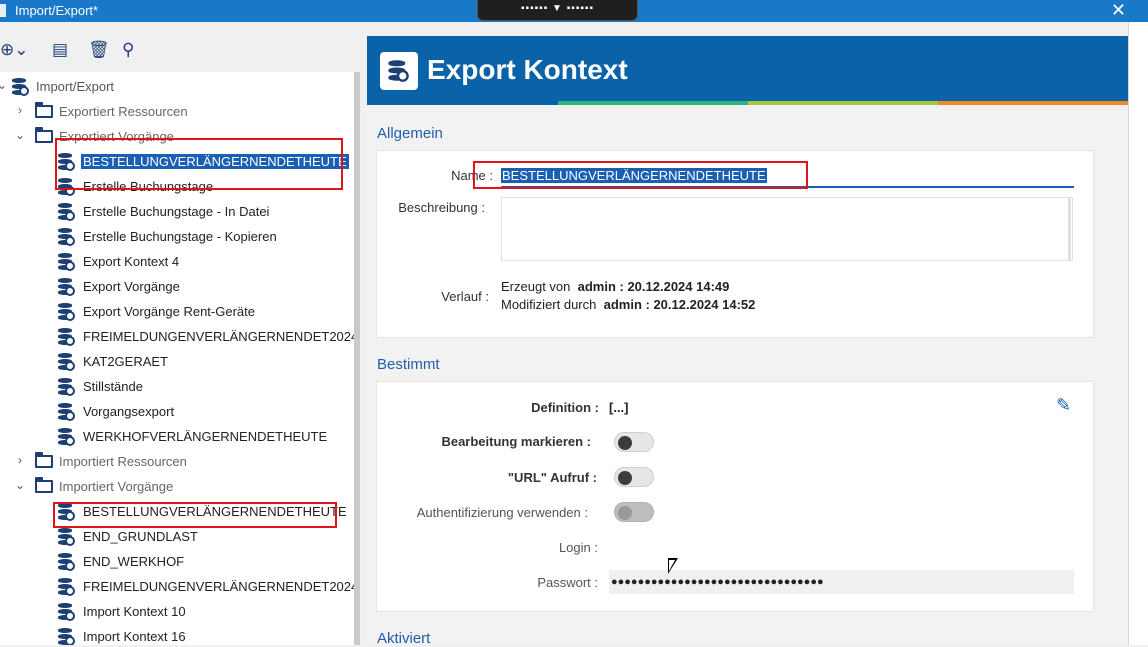 This screenshot has height=647, width=1148. Describe the element at coordinates (634, 442) in the screenshot. I see `bearbeitung-toggle` at that location.